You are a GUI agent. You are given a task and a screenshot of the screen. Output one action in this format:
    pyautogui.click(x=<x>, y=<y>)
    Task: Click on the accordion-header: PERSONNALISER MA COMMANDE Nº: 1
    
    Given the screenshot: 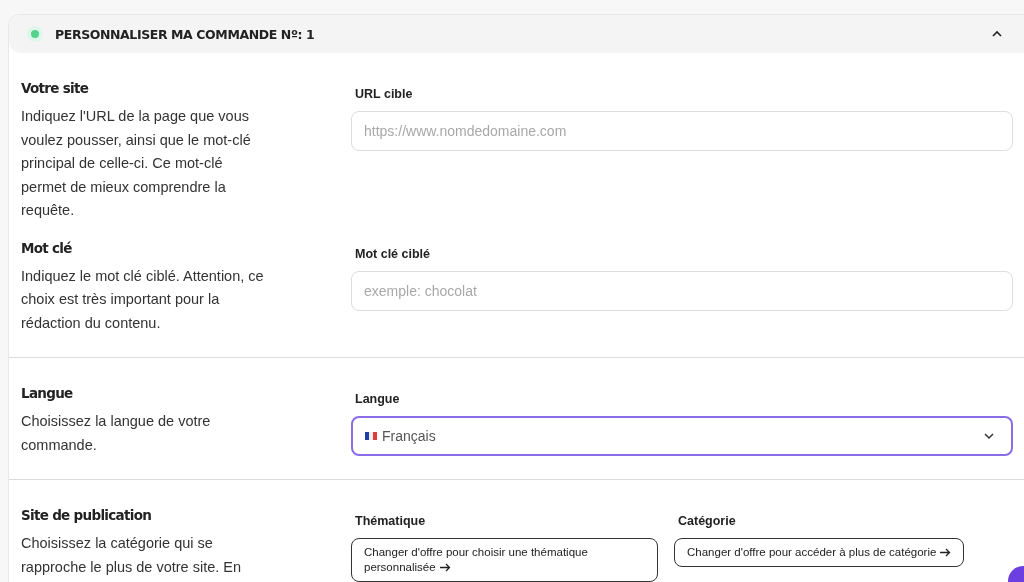 What is the action you would take?
    pyautogui.click(x=516, y=34)
    